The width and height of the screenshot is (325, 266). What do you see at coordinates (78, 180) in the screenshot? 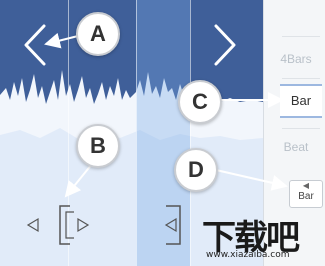
I see `arrow-b` at bounding box center [78, 180].